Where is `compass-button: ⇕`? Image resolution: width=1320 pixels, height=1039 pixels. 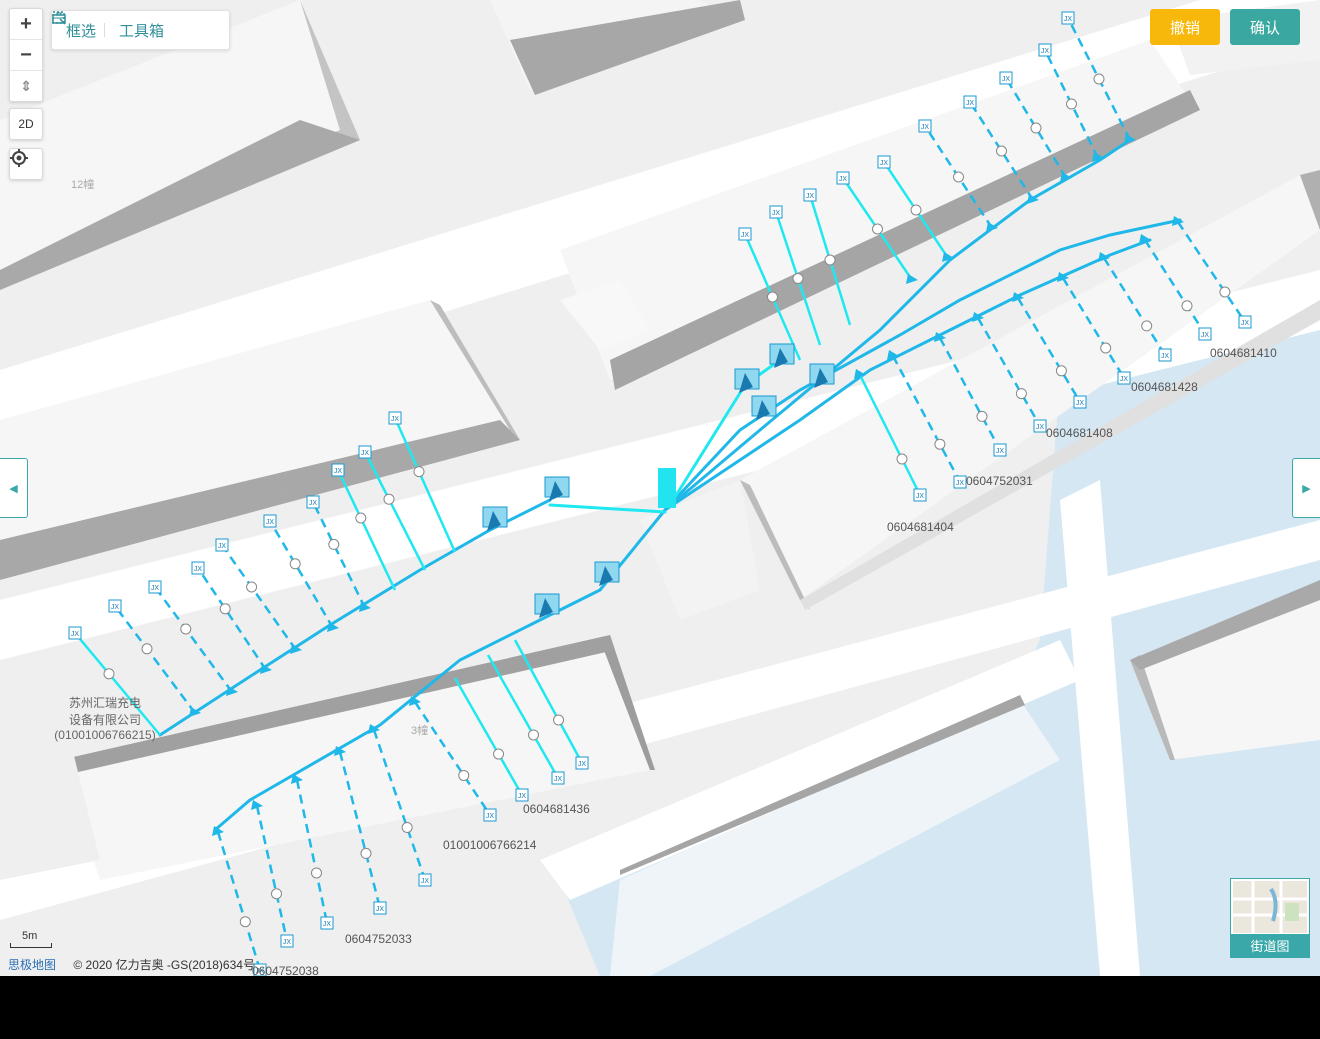 compass-button: ⇕ is located at coordinates (26, 86).